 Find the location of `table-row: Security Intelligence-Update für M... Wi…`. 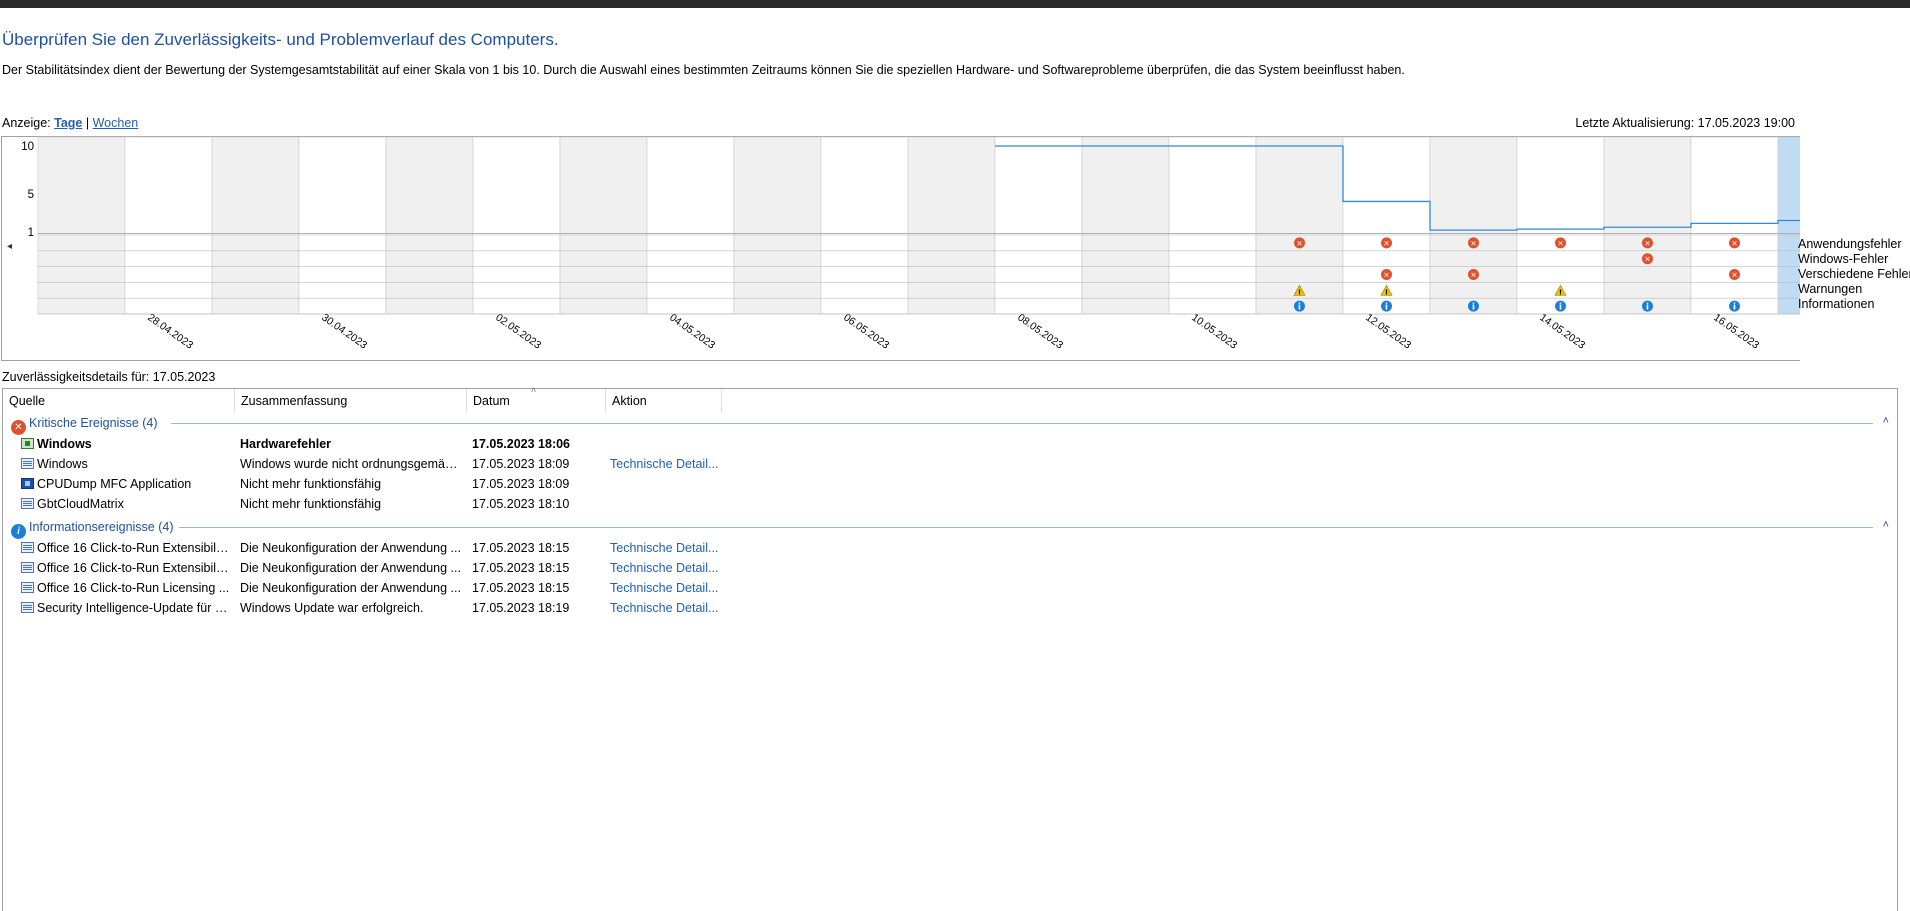

table-row: Security Intelligence-Update für M... Wi… is located at coordinates (373, 608).